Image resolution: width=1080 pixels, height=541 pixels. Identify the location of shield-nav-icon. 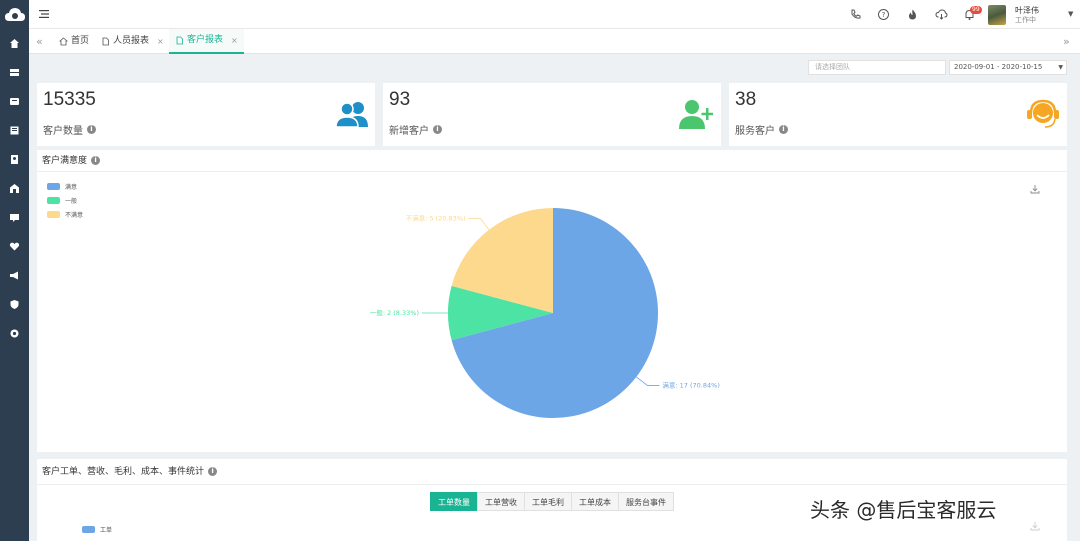
(14, 304).